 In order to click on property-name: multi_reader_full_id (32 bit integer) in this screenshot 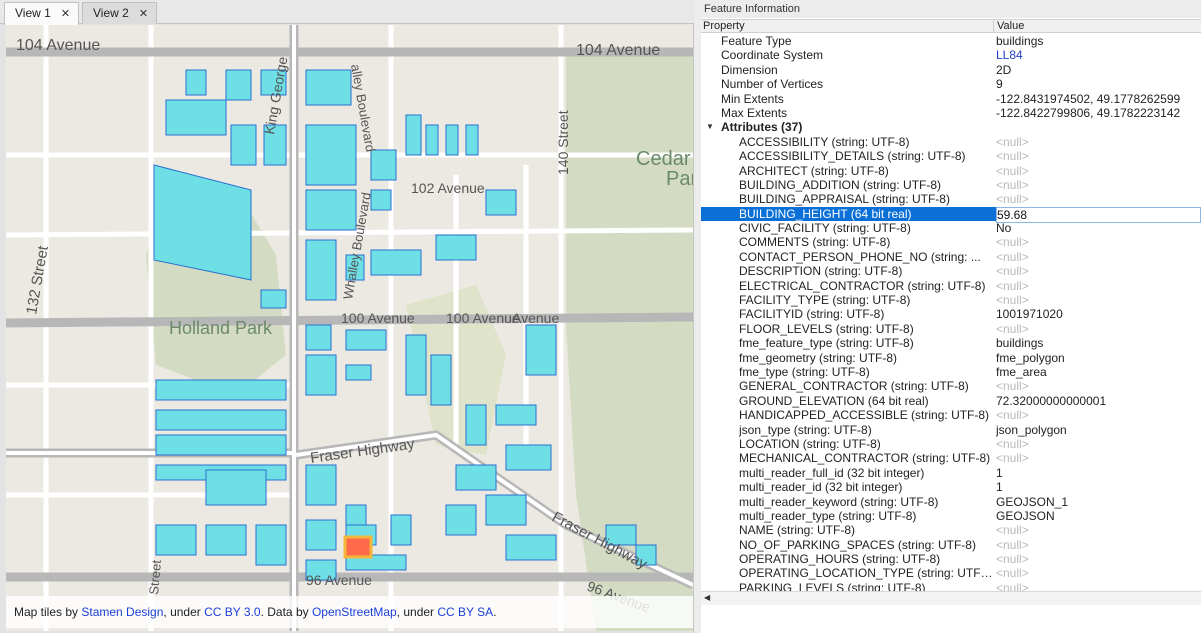, I will do `click(832, 472)`.